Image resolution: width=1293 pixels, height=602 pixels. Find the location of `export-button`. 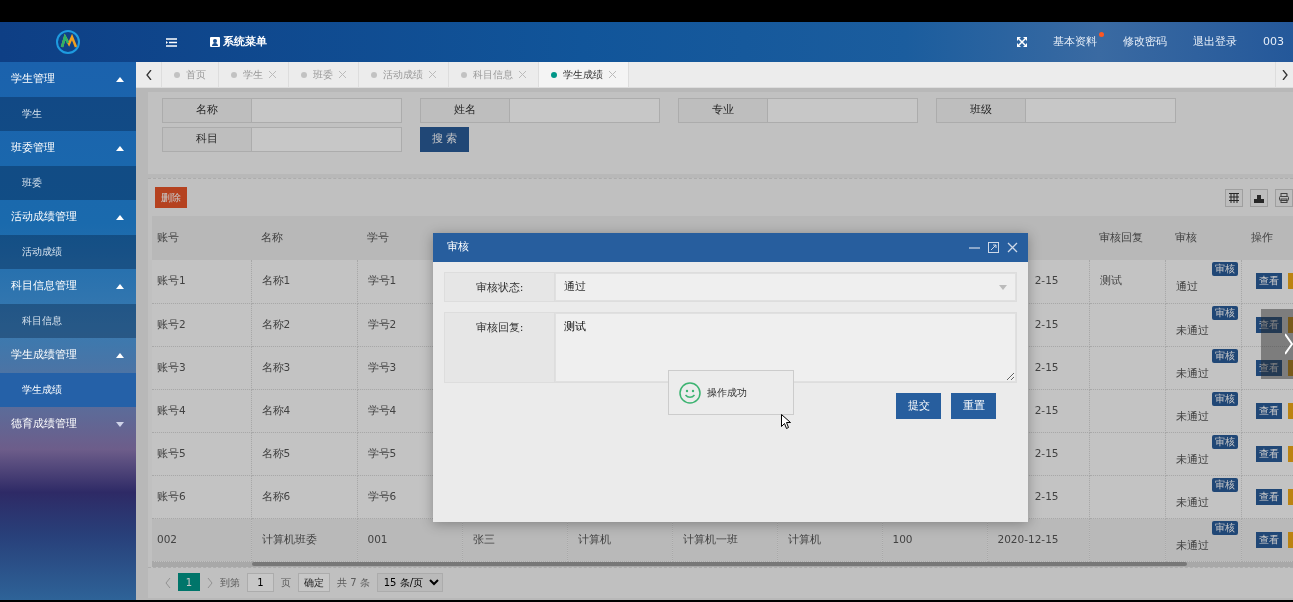

export-button is located at coordinates (1259, 197).